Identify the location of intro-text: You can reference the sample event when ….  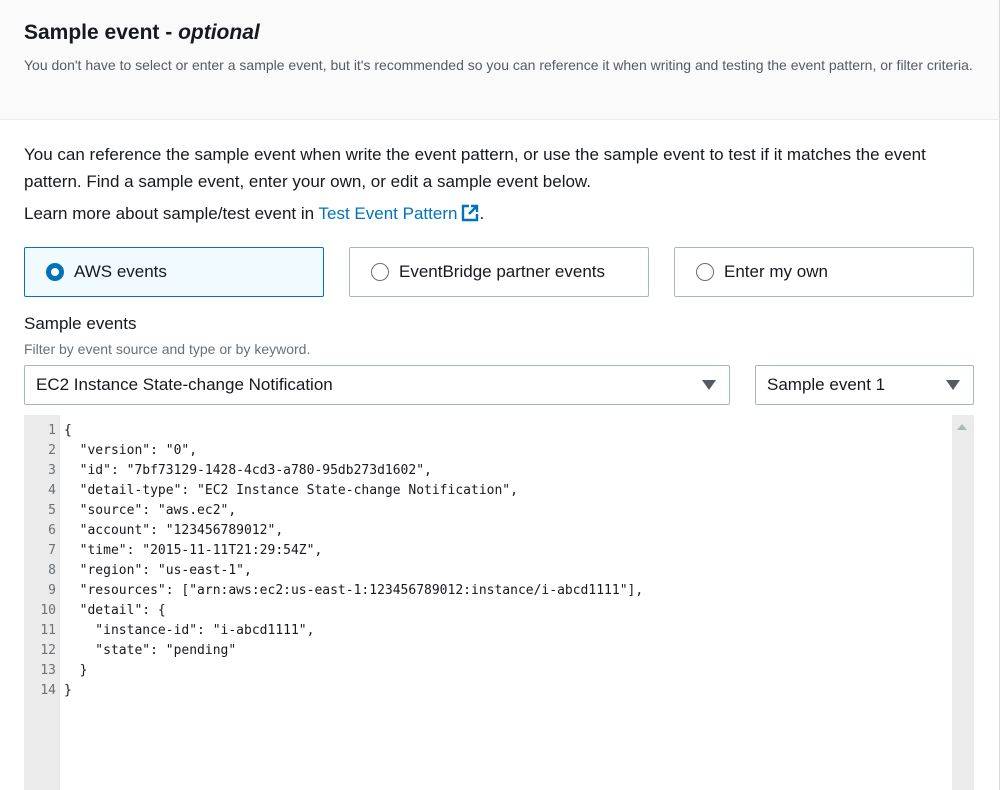
(475, 168).